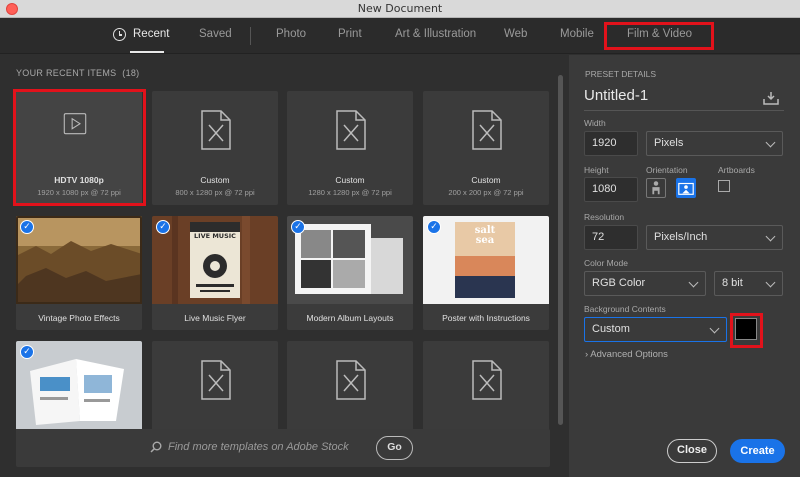 Image resolution: width=800 pixels, height=477 pixels. What do you see at coordinates (79, 147) in the screenshot?
I see `hdtv-highlight` at bounding box center [79, 147].